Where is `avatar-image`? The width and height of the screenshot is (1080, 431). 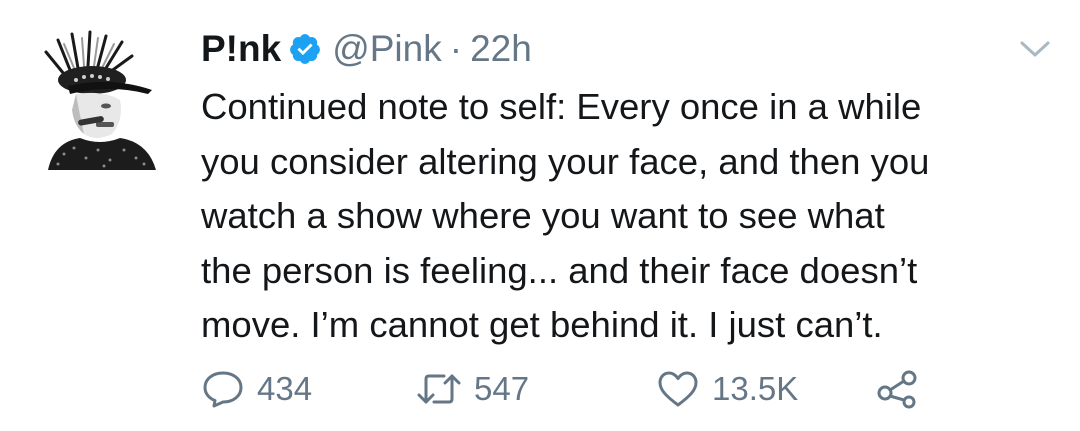 avatar-image is located at coordinates (100, 100).